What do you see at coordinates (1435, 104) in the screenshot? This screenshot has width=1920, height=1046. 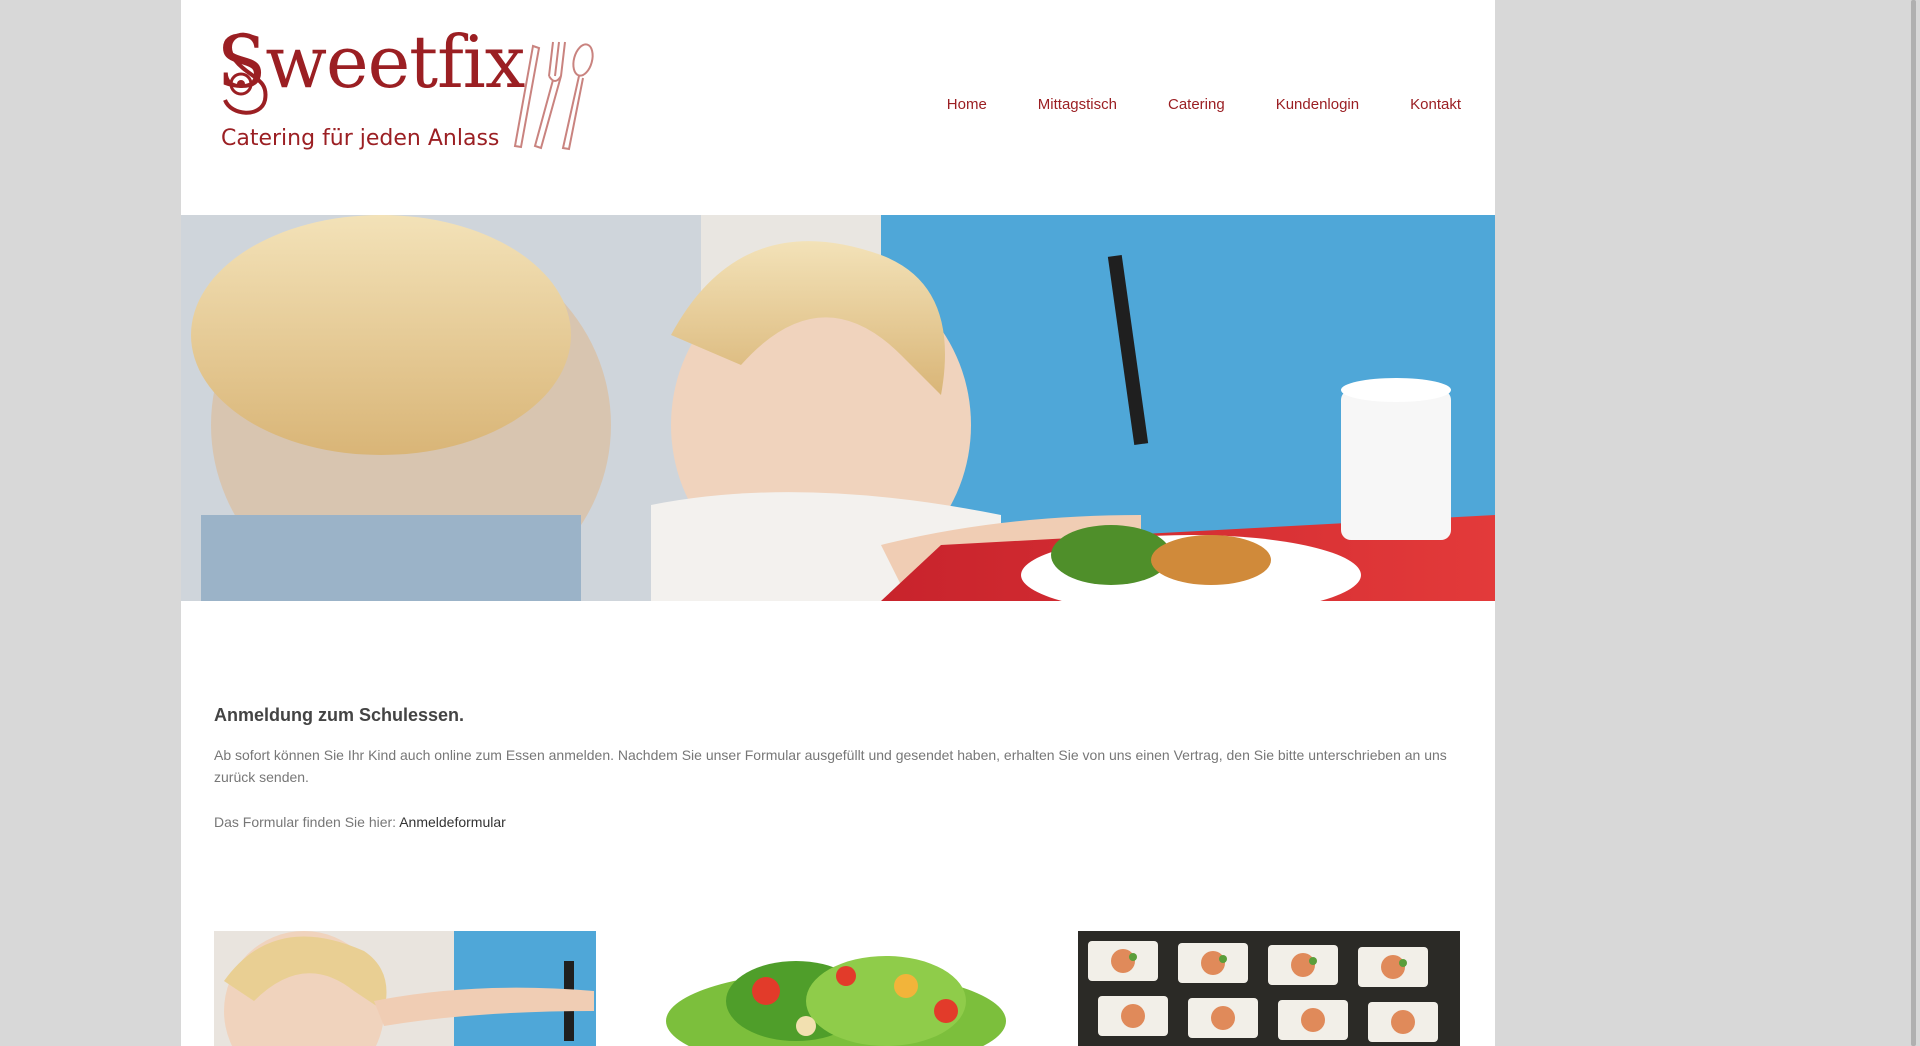 I see `nav-item-kontakt: Kontakt` at bounding box center [1435, 104].